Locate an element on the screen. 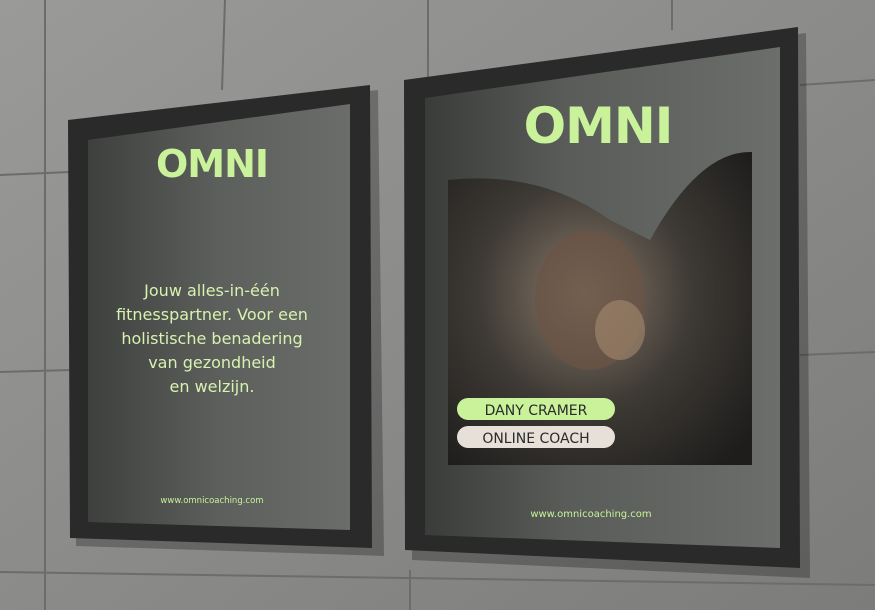  left-url: www.omnicoaching.com is located at coordinates (211, 501).